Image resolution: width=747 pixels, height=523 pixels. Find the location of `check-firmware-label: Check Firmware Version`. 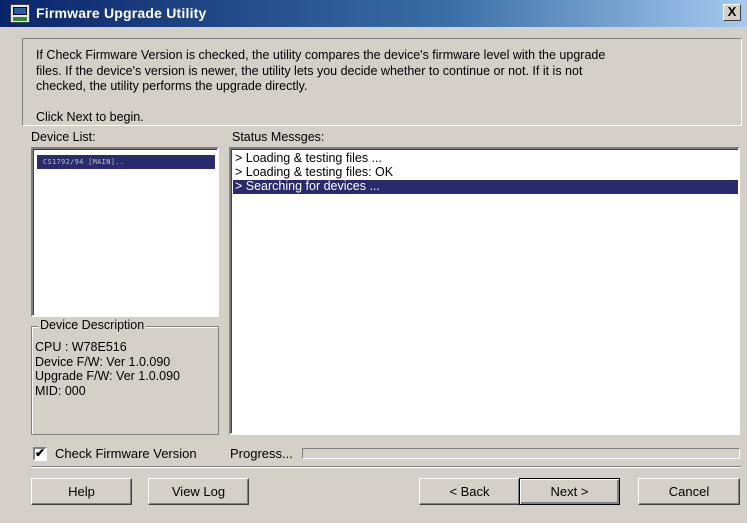

check-firmware-label: Check Firmware Version is located at coordinates (126, 453).